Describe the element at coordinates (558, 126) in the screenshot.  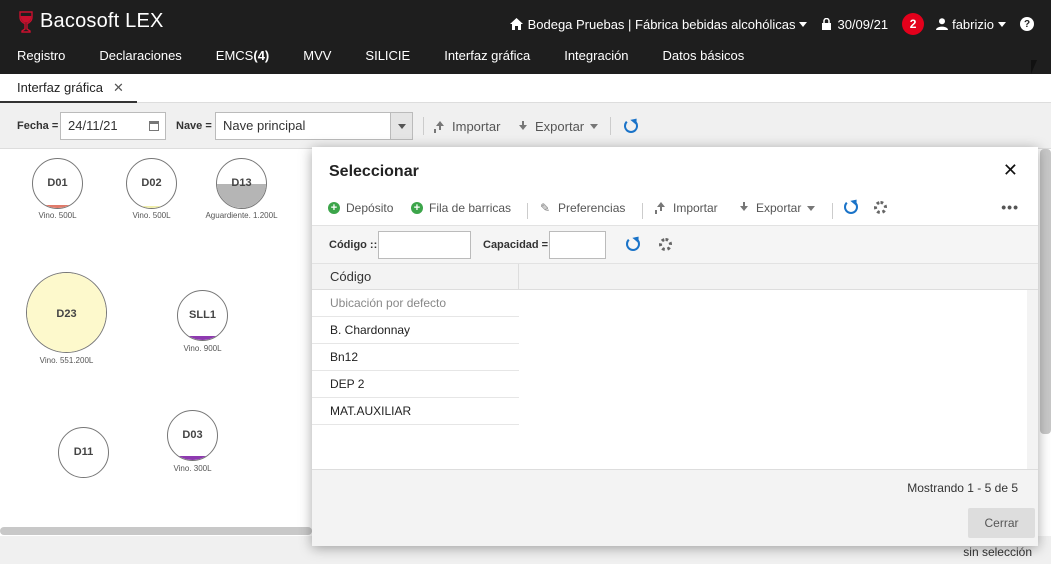
I see `exportar-button: Exportar` at that location.